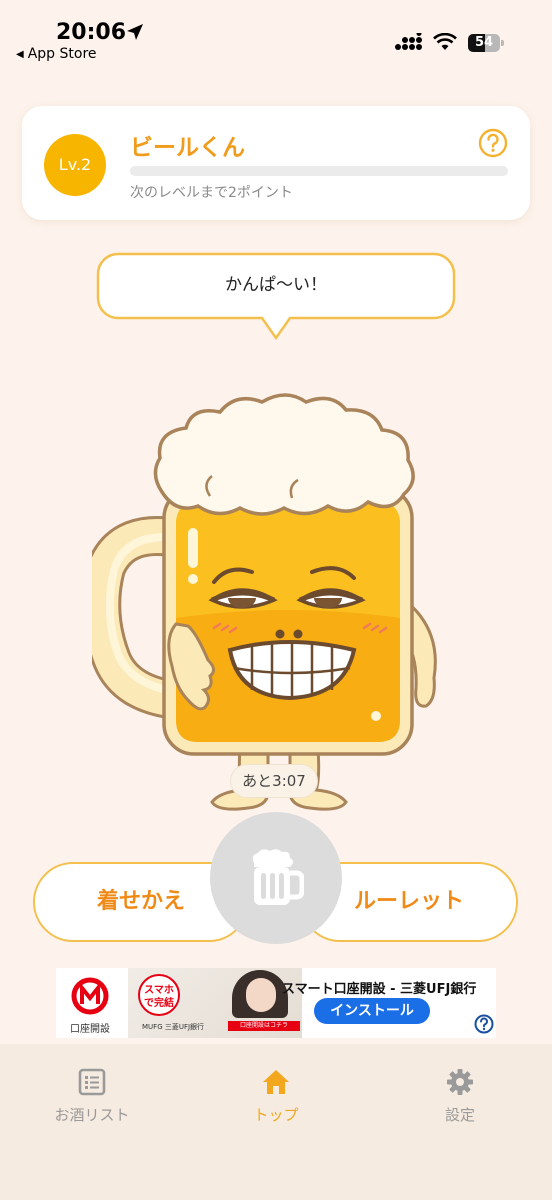  What do you see at coordinates (276, 285) in the screenshot?
I see `speech-text: かんぱ〜い！` at bounding box center [276, 285].